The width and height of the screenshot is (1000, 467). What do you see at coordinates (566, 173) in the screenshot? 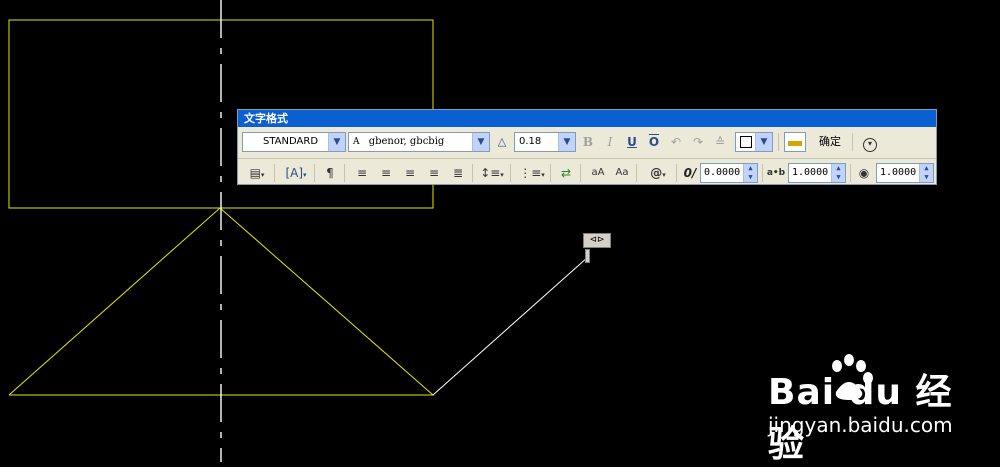
I see `insert-field-icon: ⇄` at bounding box center [566, 173].